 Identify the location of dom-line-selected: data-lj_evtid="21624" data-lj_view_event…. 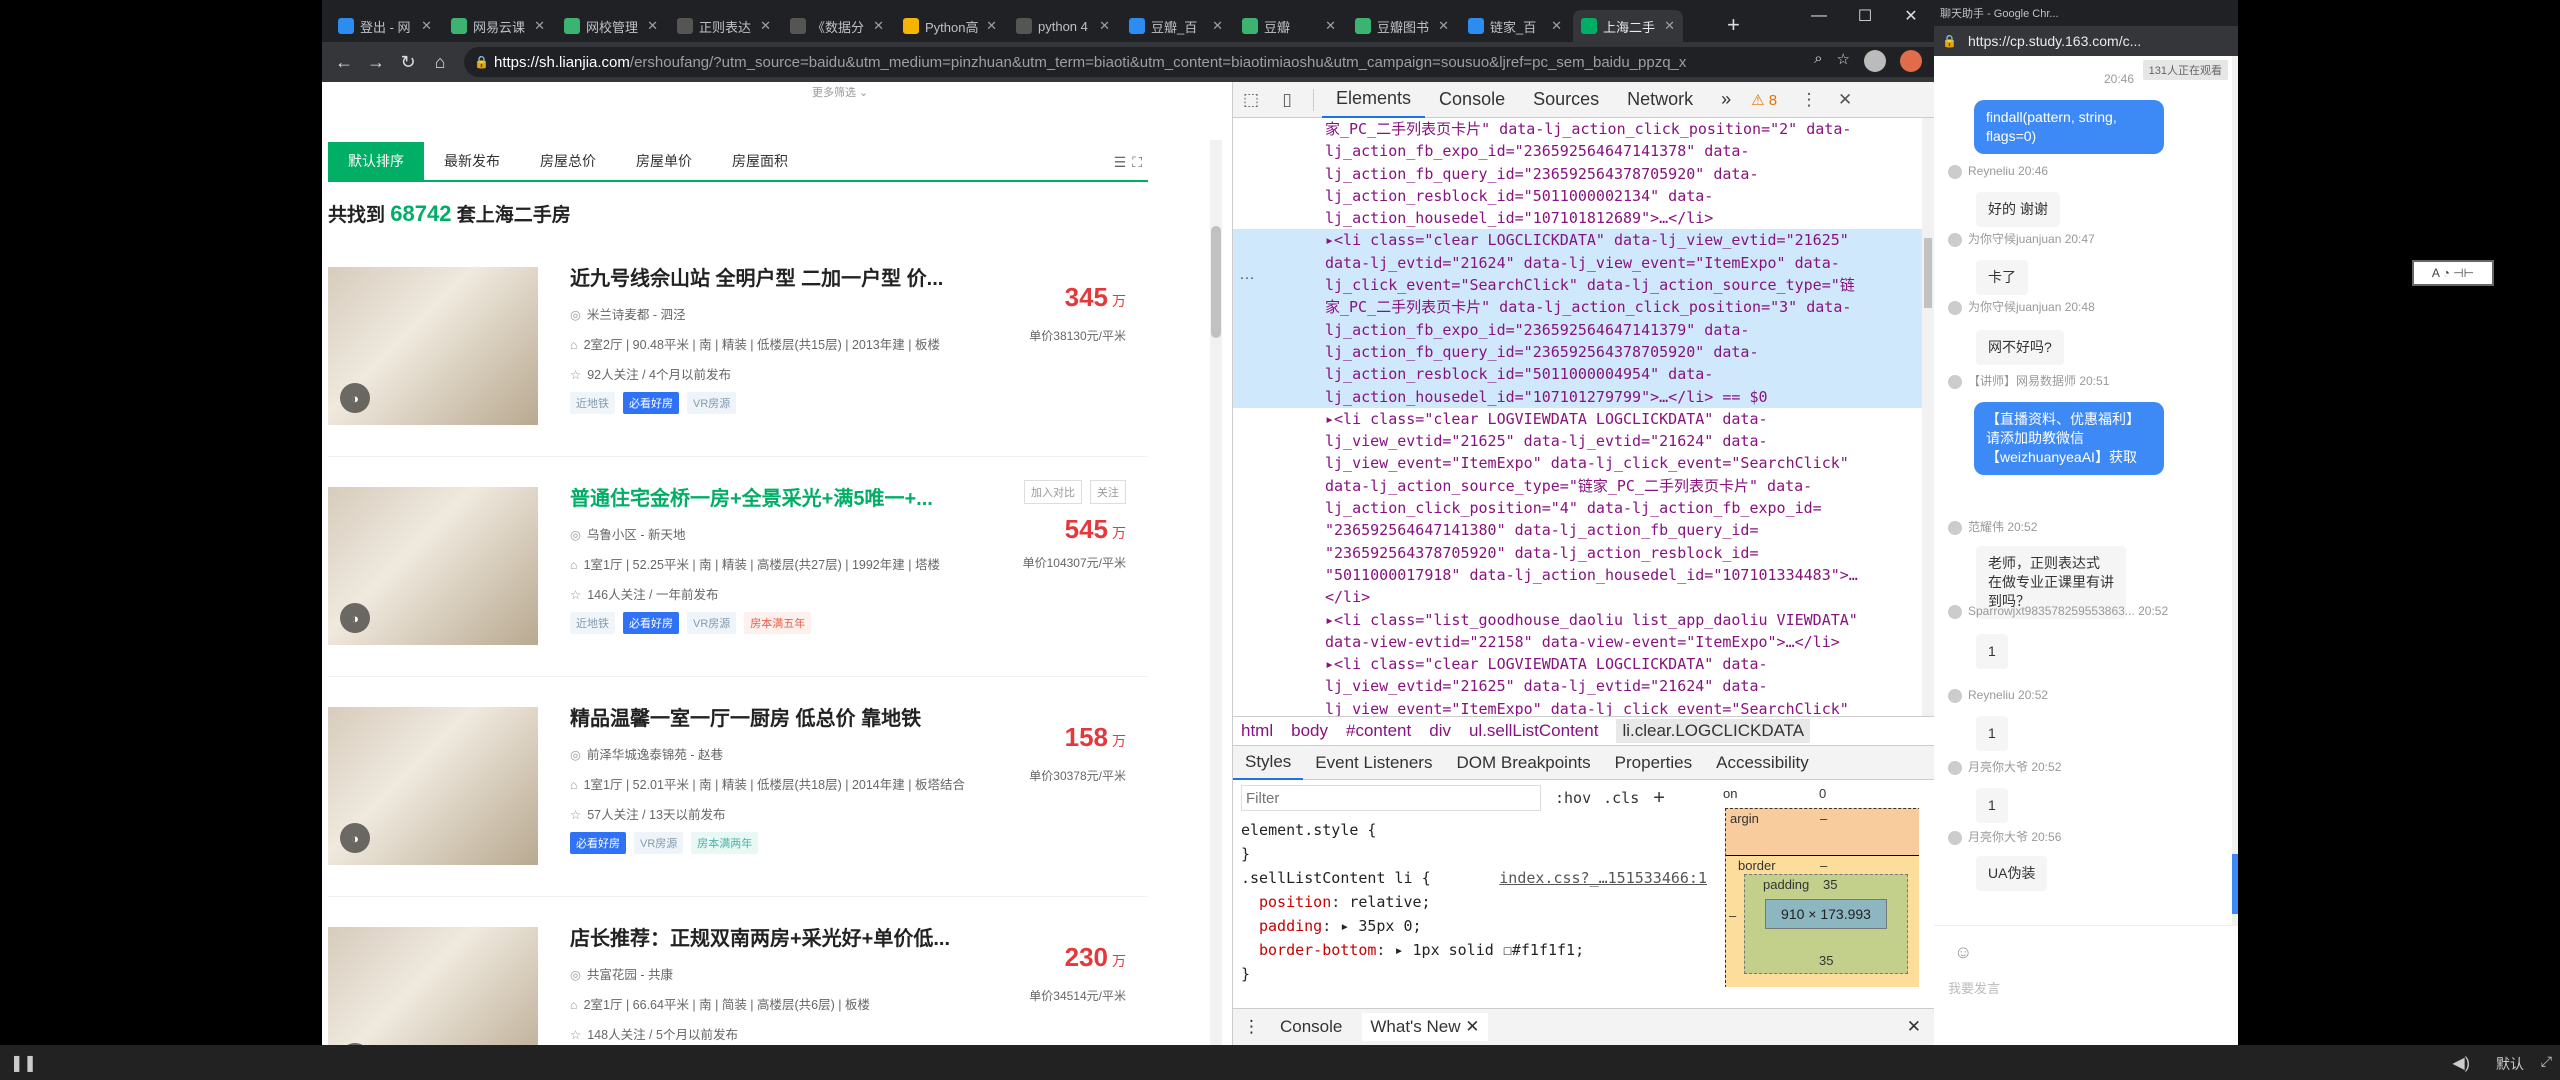
(1578, 263).